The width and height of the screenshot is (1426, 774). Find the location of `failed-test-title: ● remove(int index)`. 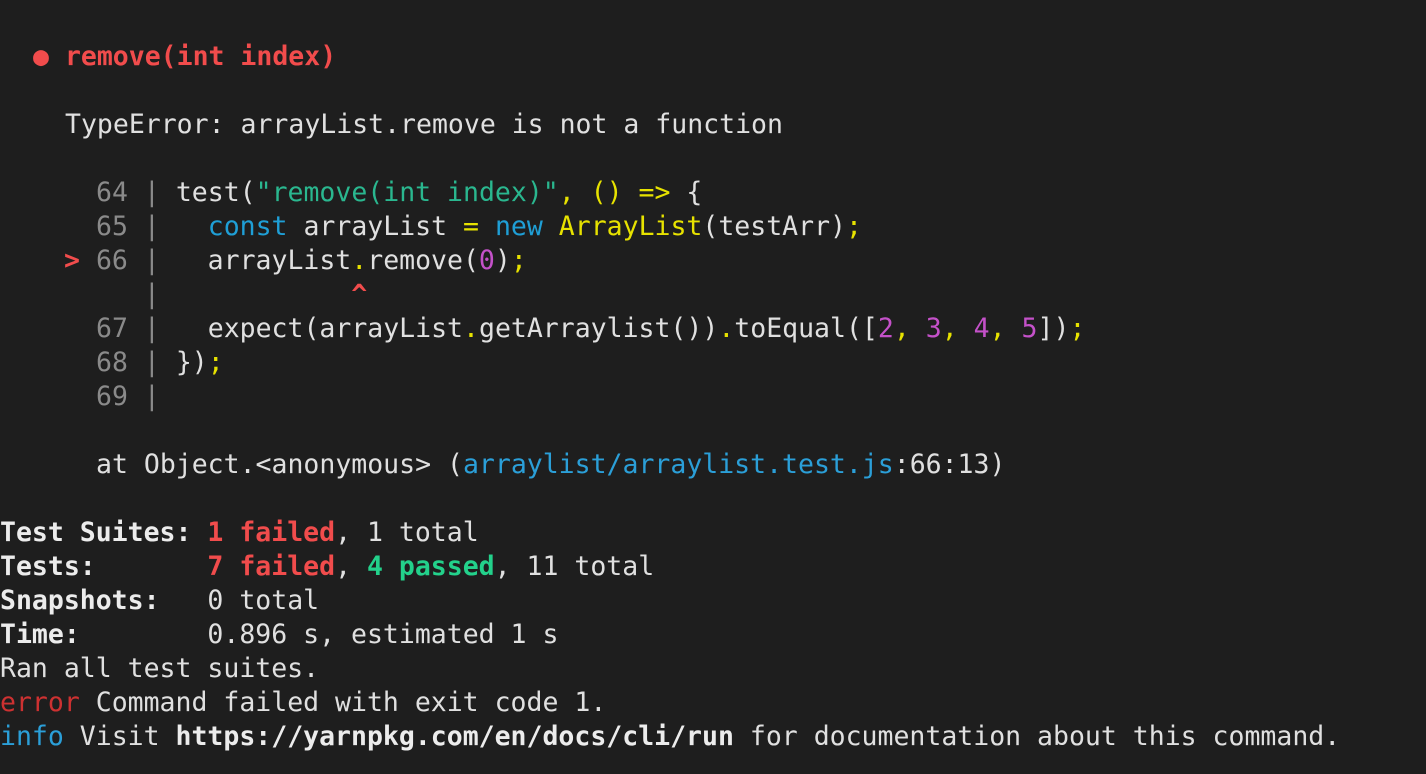

failed-test-title: ● remove(int index) is located at coordinates (184, 57).